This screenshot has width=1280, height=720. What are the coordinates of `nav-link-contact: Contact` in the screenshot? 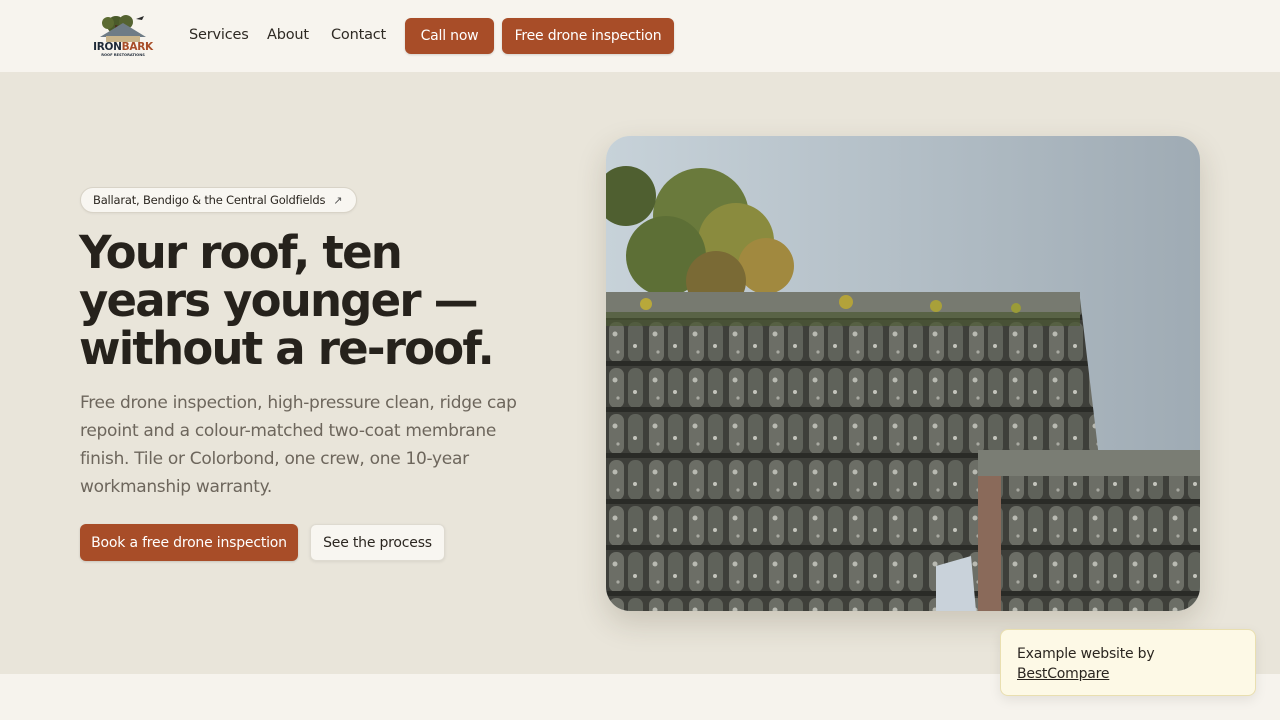 It's located at (358, 35).